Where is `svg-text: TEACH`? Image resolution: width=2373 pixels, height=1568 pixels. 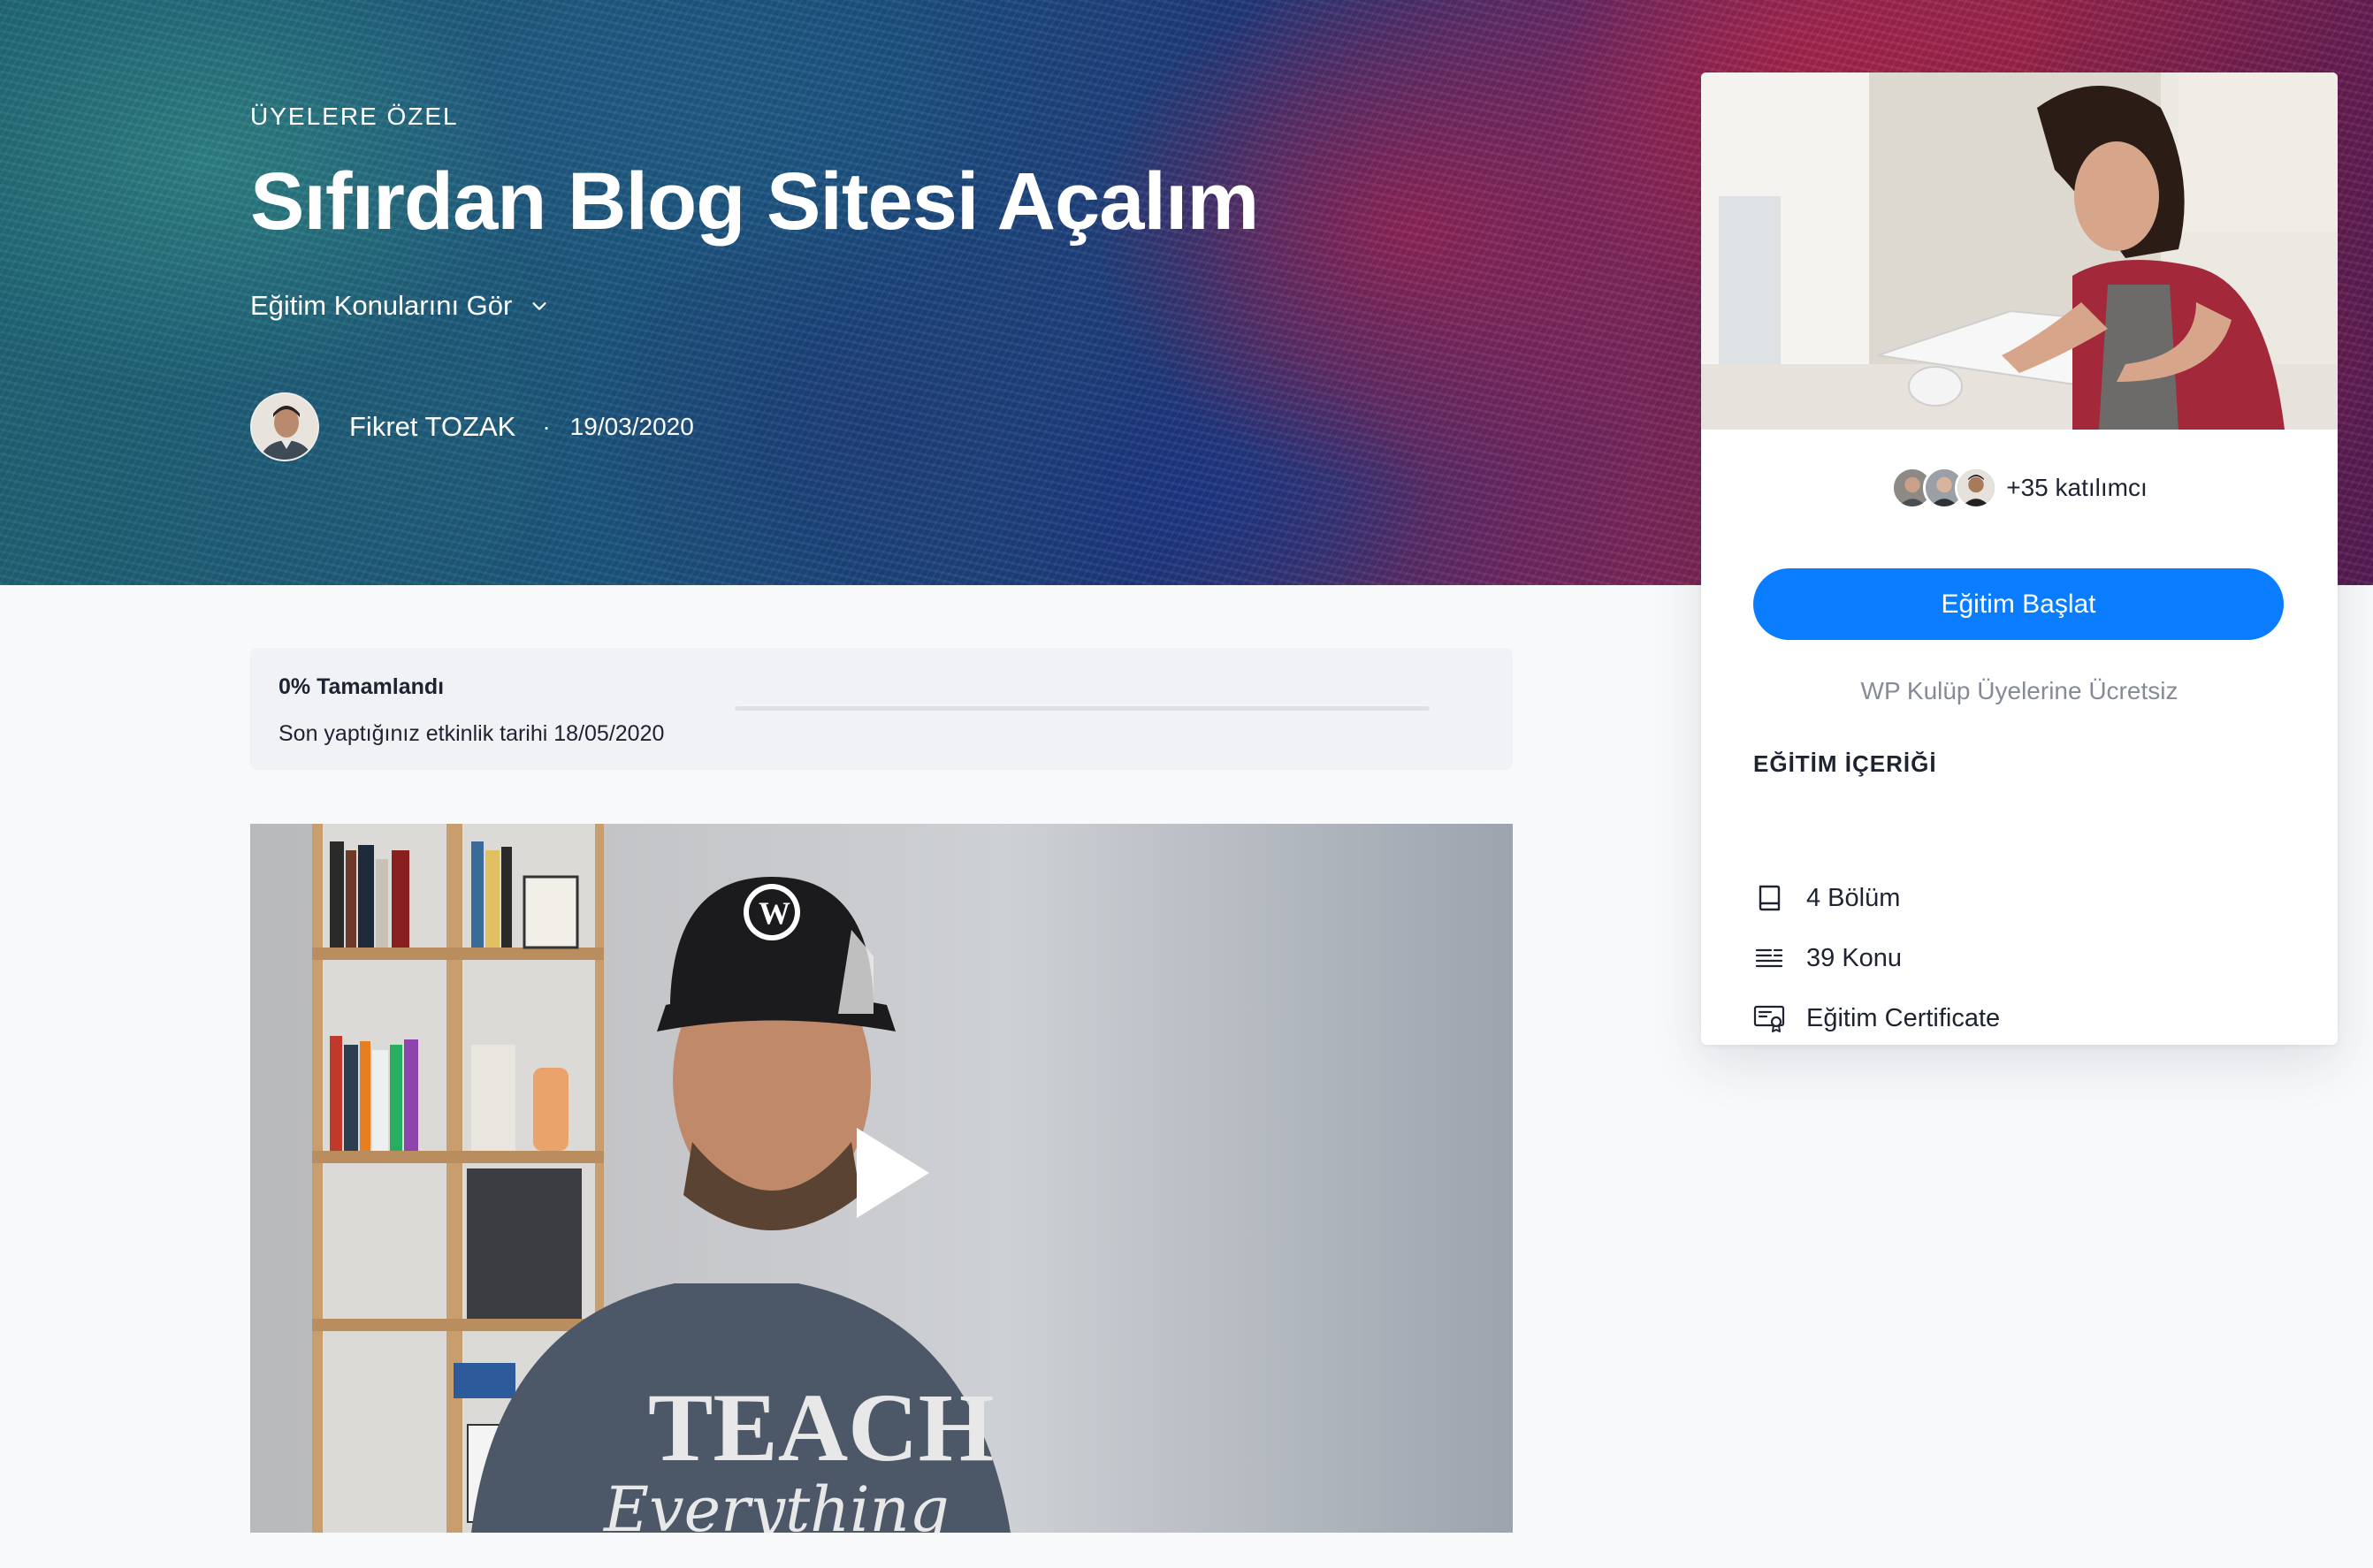 svg-text: TEACH is located at coordinates (821, 1428).